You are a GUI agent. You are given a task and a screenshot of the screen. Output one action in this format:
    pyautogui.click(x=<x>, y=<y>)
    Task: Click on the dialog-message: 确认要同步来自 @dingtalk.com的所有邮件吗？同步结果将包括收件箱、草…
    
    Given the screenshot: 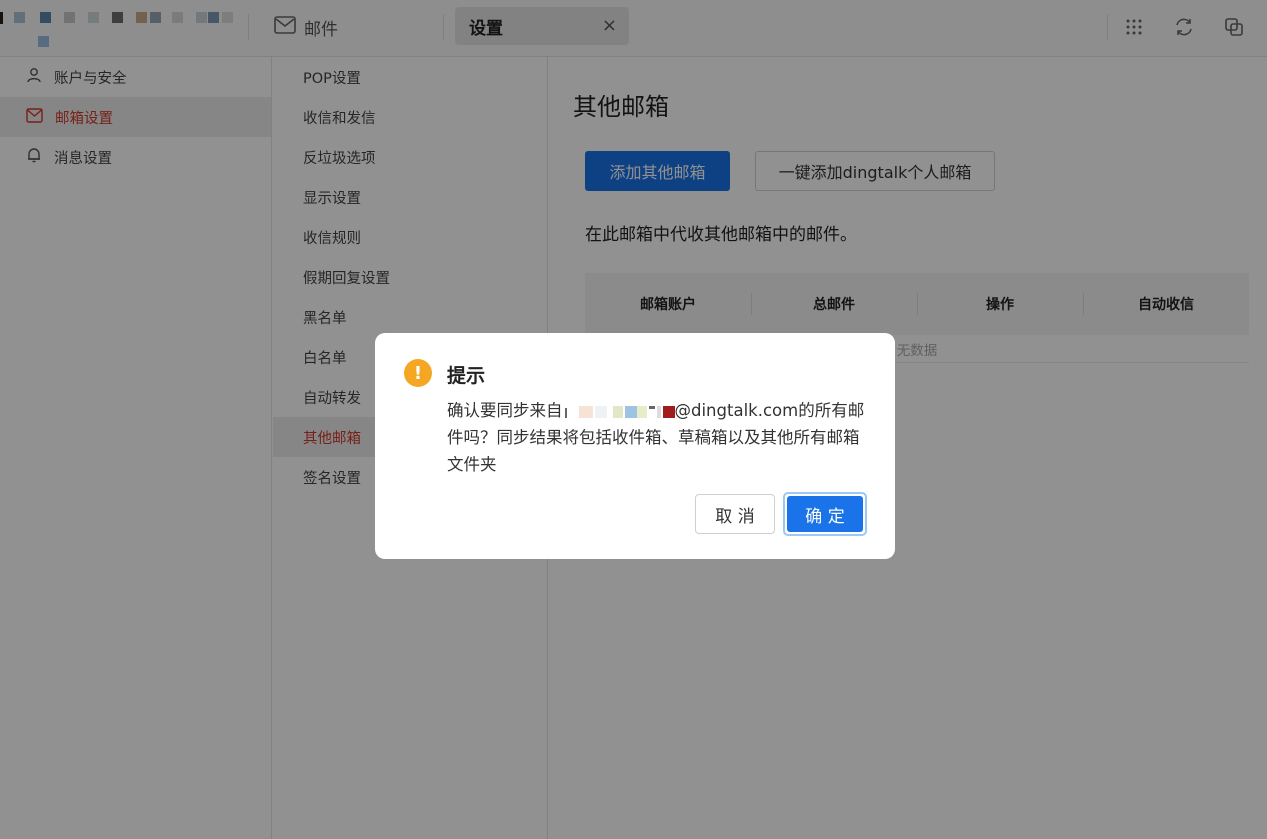 What is the action you would take?
    pyautogui.click(x=657, y=437)
    